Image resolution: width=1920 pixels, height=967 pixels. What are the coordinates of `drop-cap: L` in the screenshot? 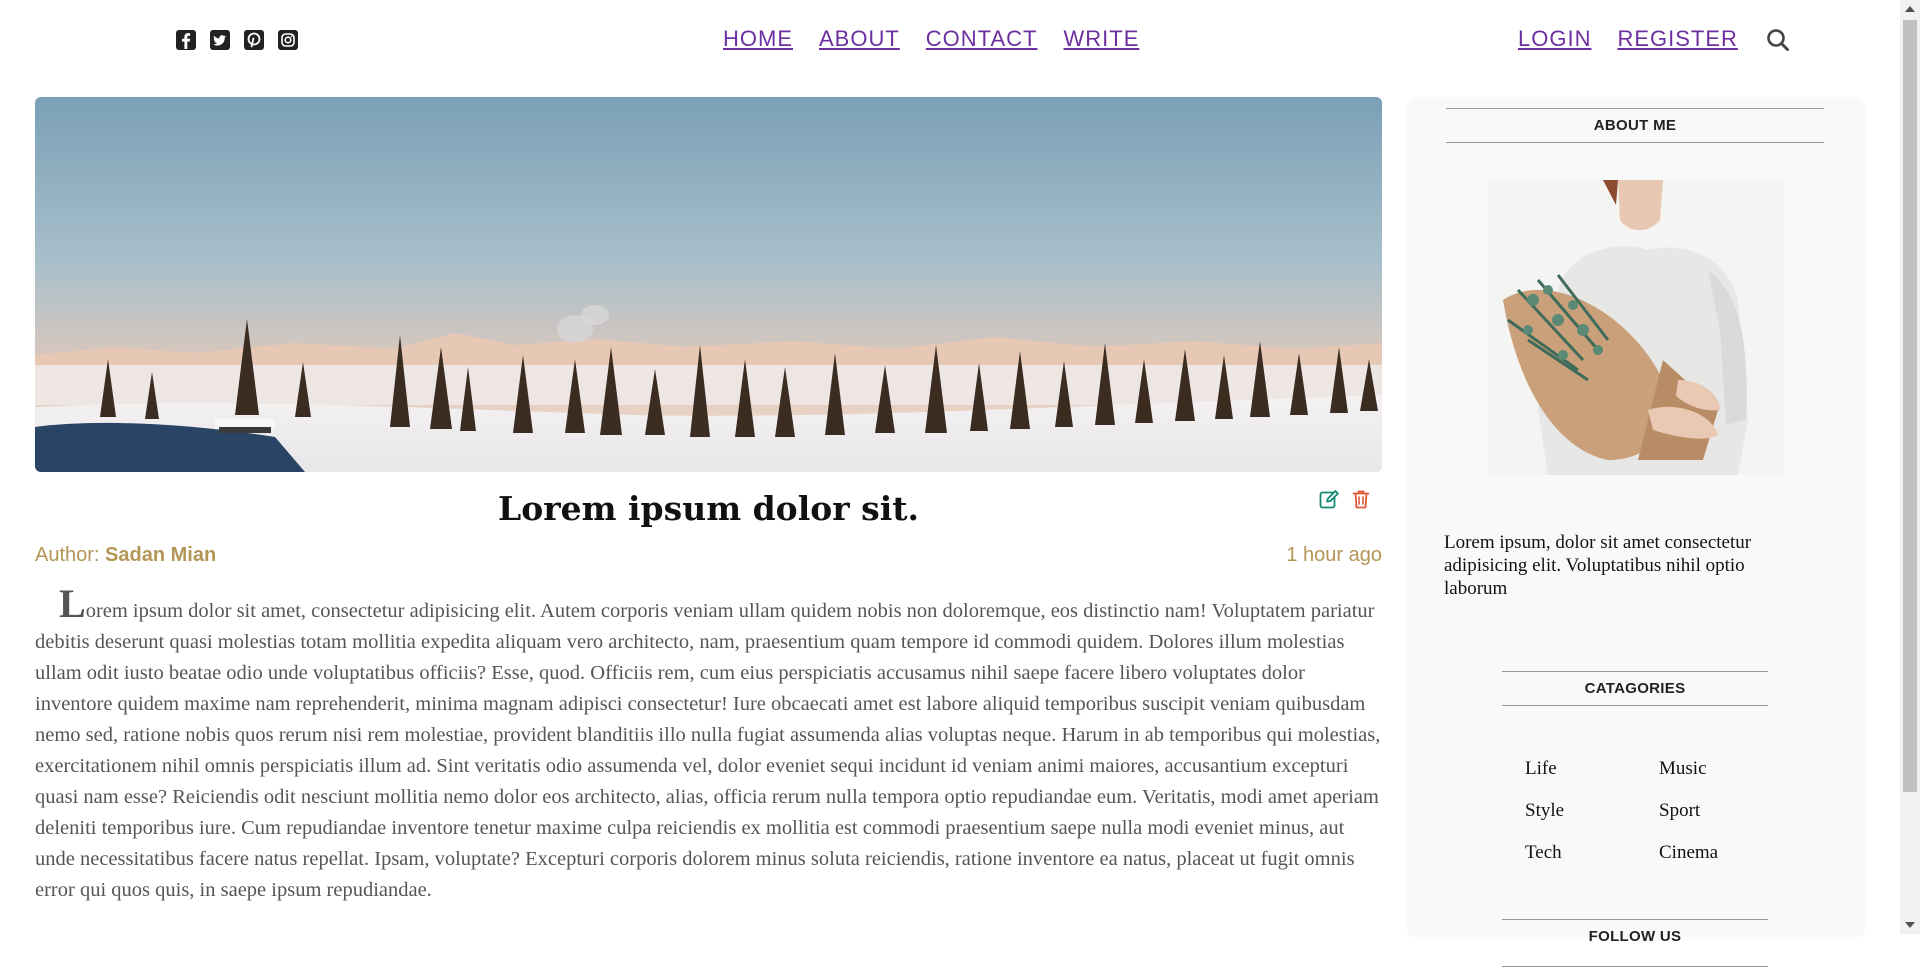 It's located at (72, 603).